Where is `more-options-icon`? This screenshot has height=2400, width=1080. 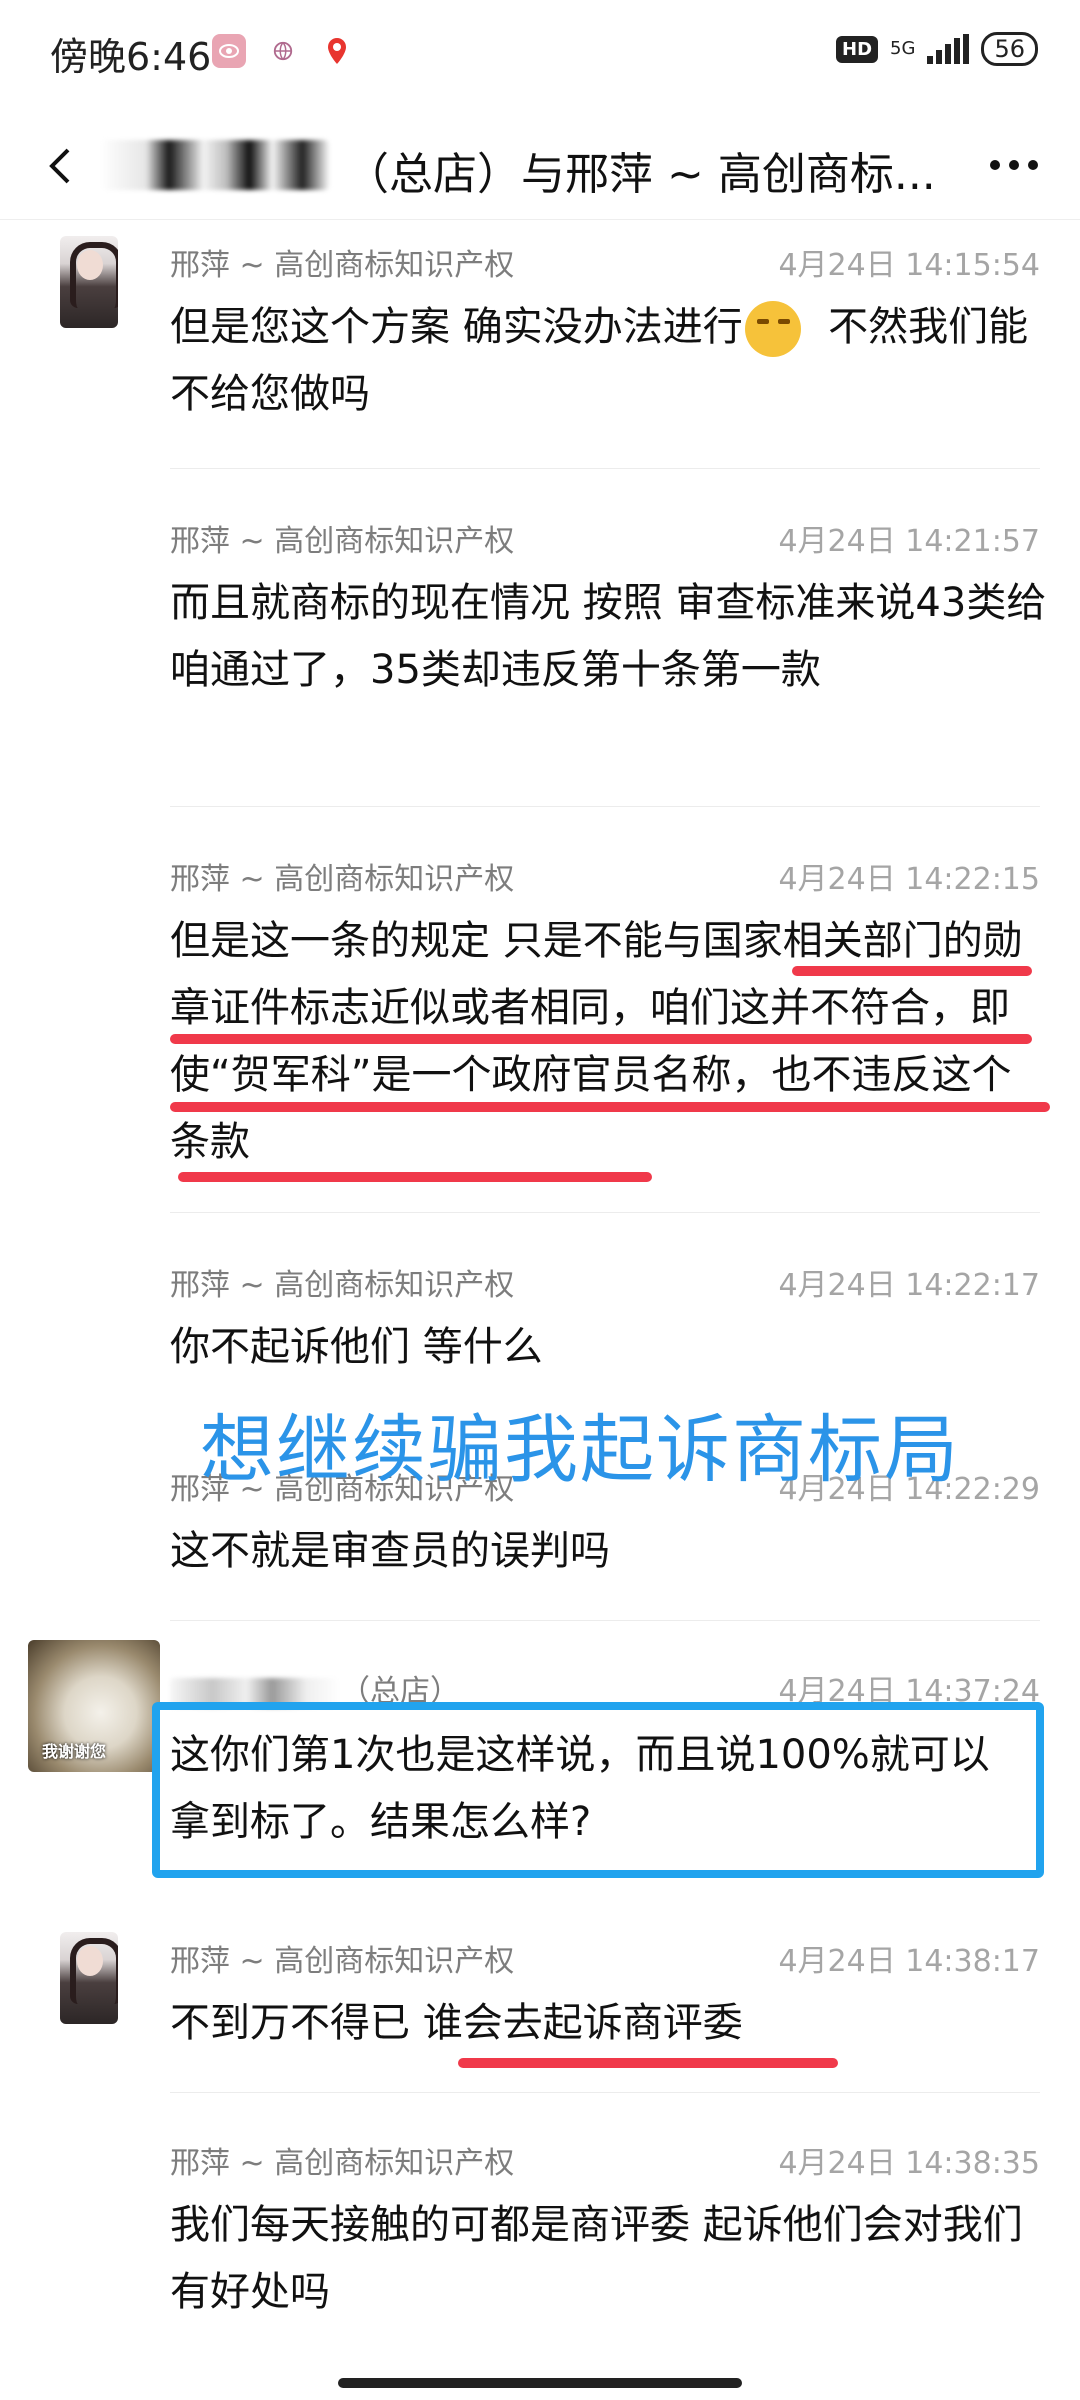 more-options-icon is located at coordinates (1014, 165).